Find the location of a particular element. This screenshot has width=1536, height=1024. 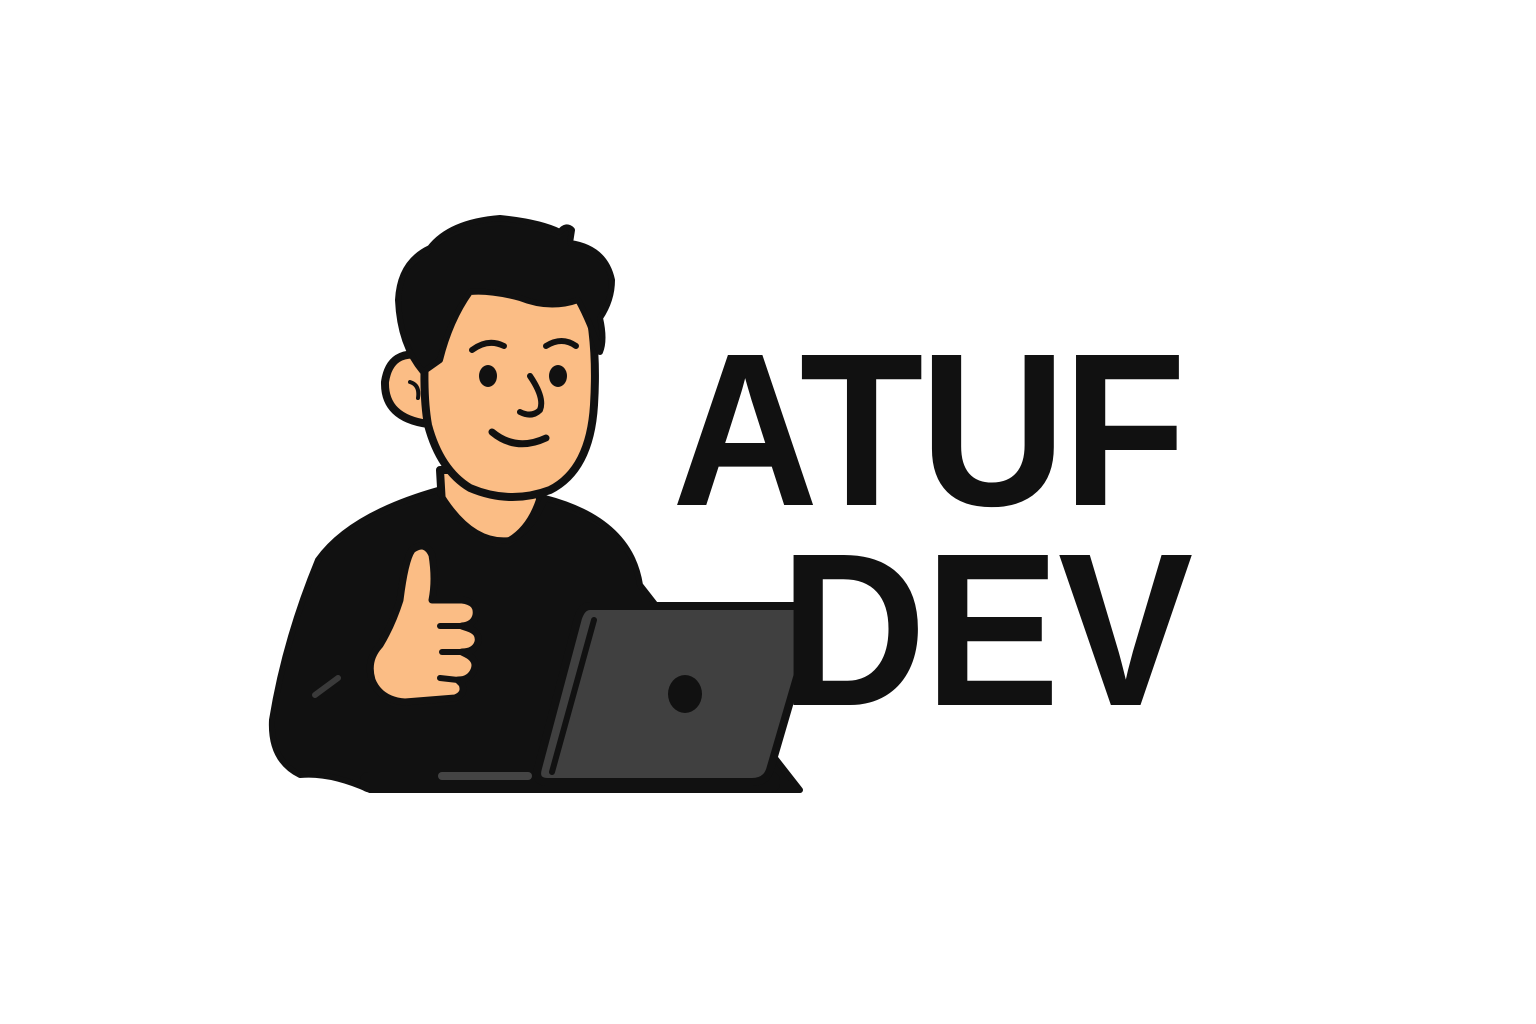

wordmark-line-dev: DEV is located at coordinates (986, 630).